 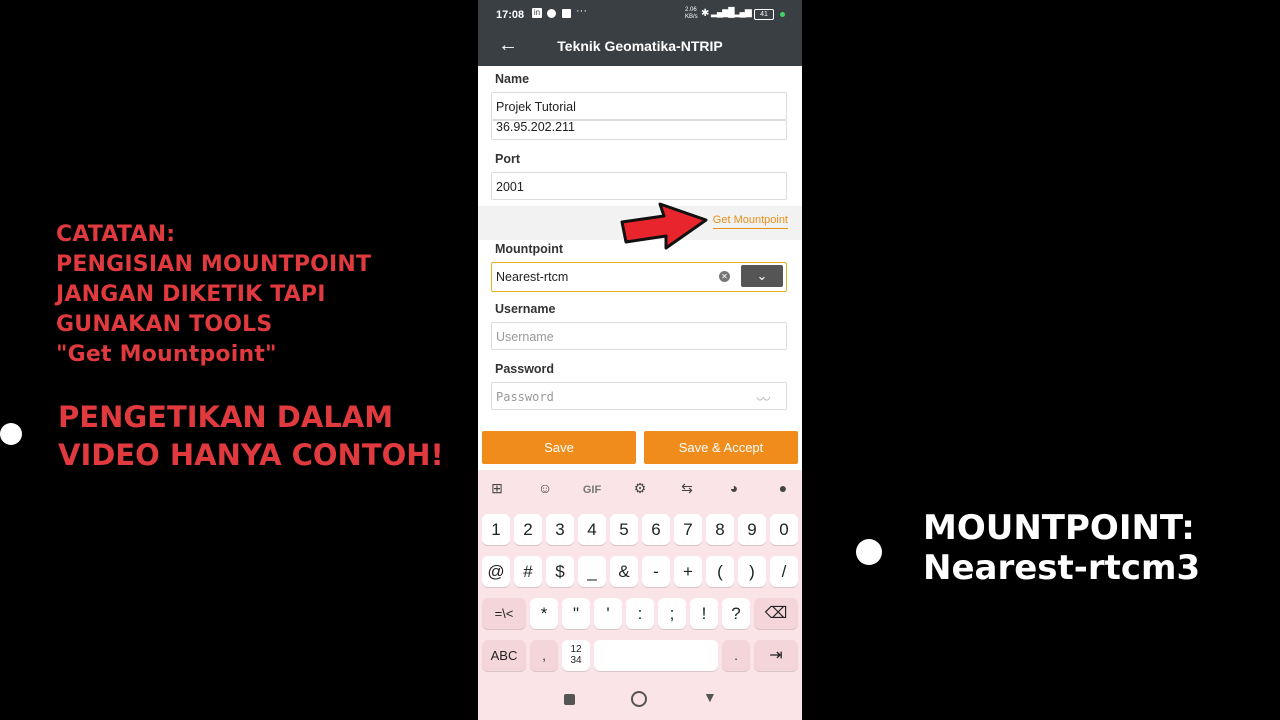 I want to click on note-line: PENGISIAN MOUNTPOINT, so click(x=214, y=264).